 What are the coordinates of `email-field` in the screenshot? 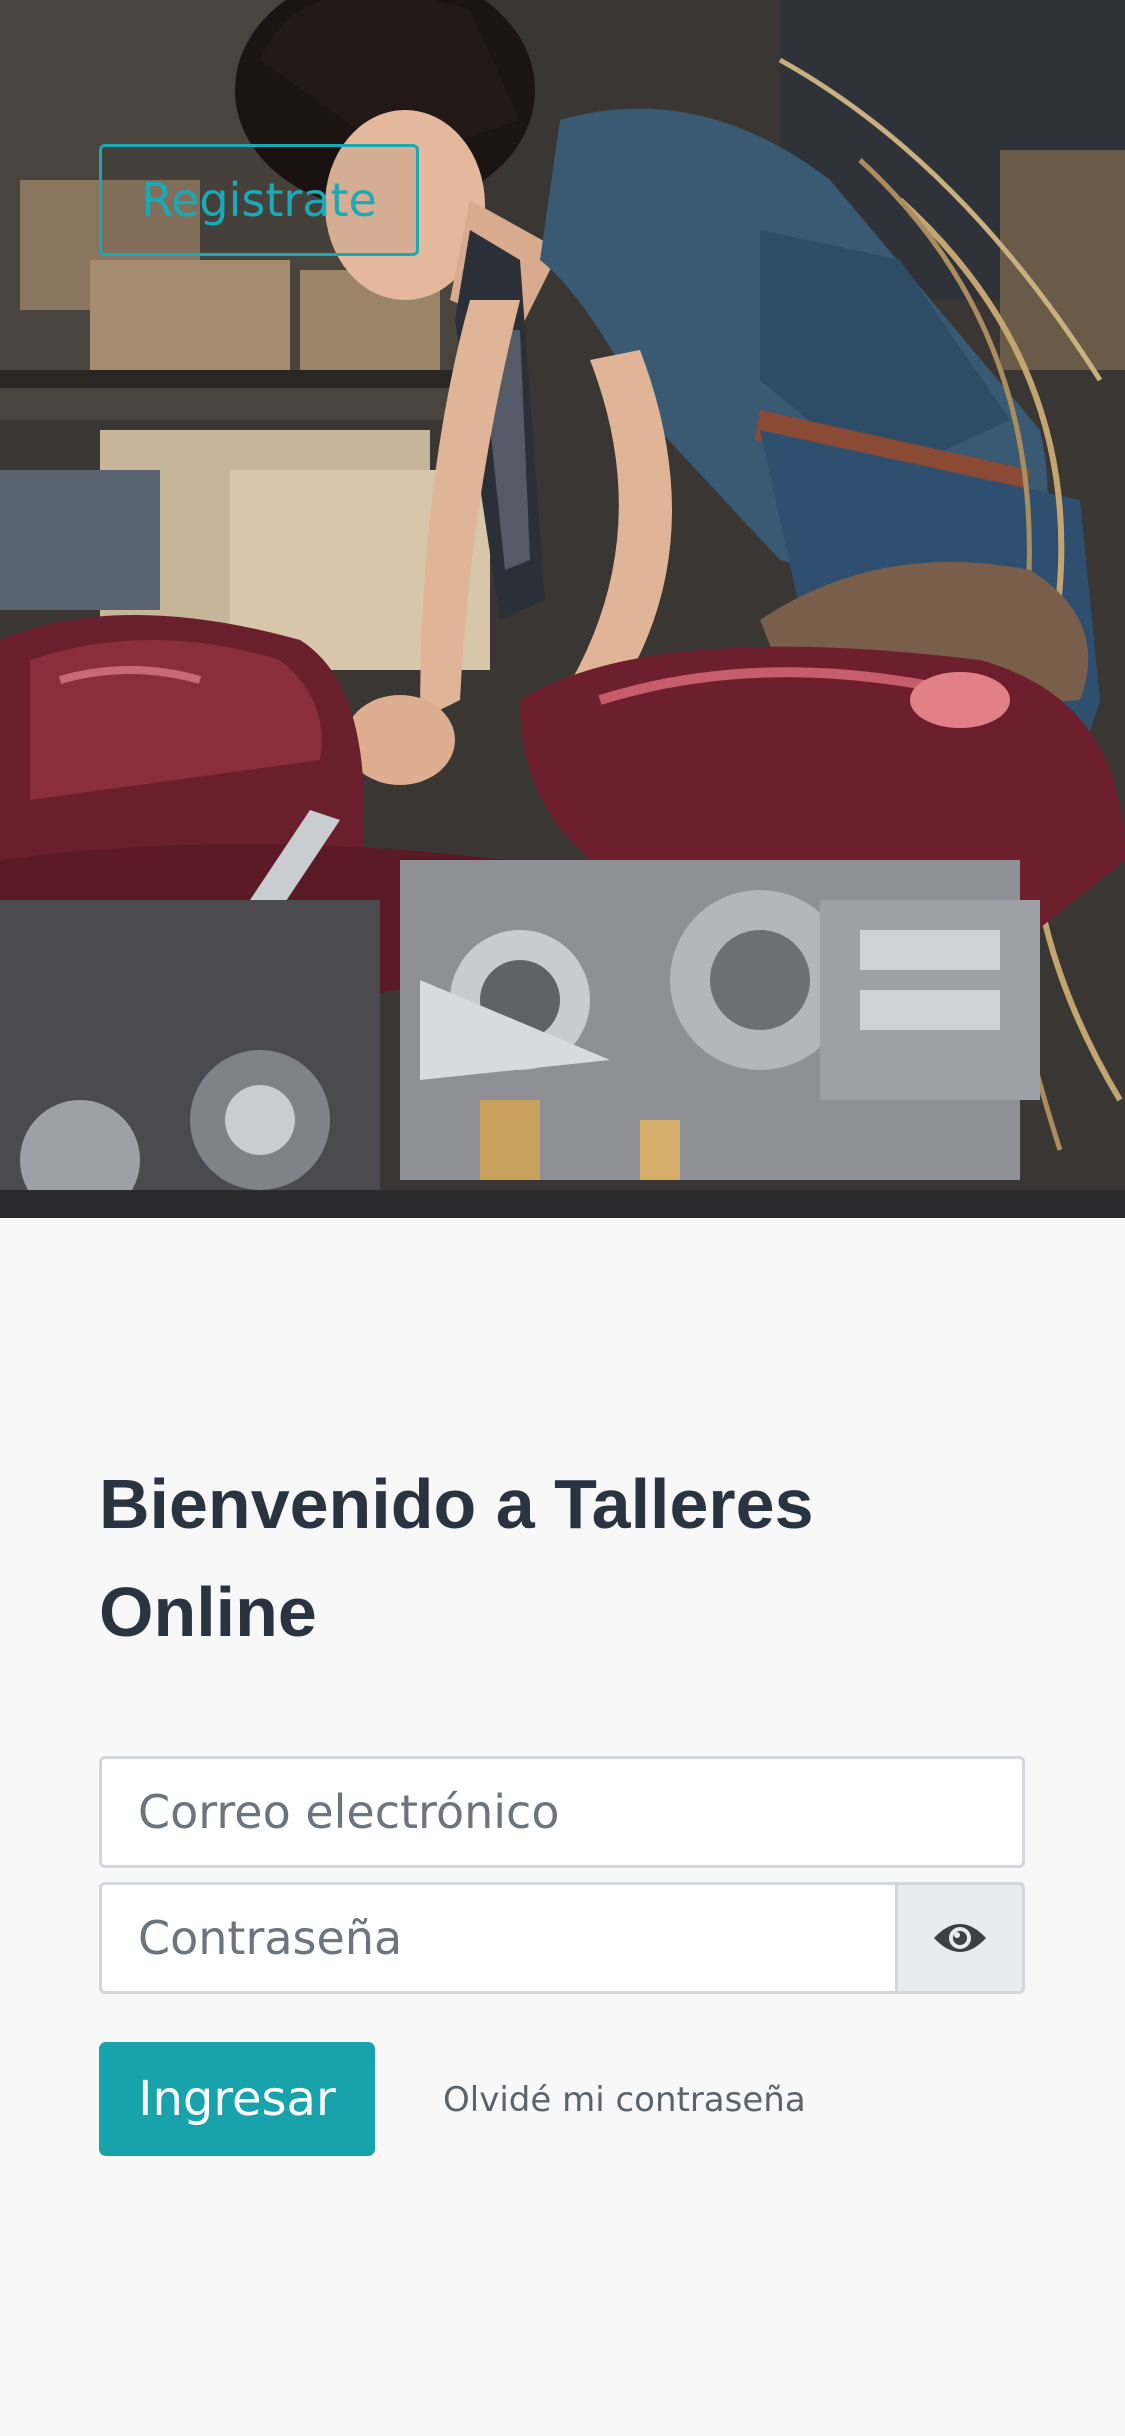 It's located at (562, 1812).